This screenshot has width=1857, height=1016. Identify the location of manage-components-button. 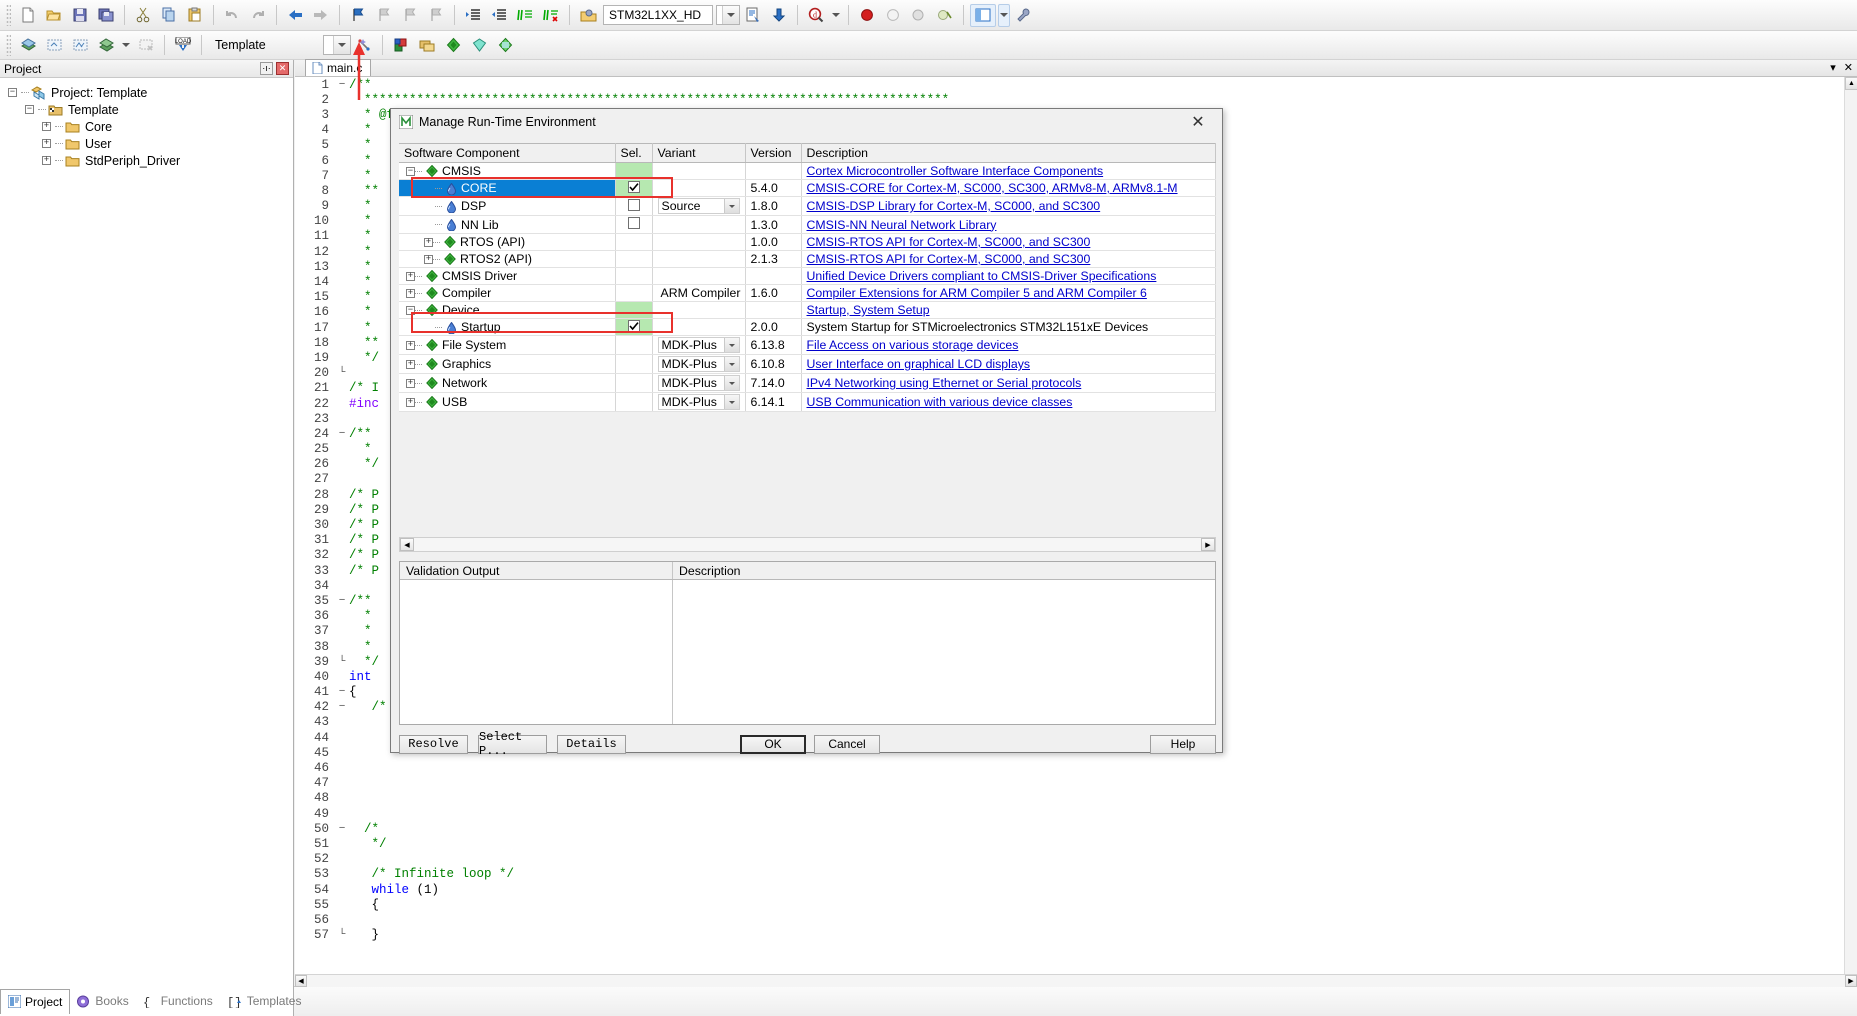
(779, 15).